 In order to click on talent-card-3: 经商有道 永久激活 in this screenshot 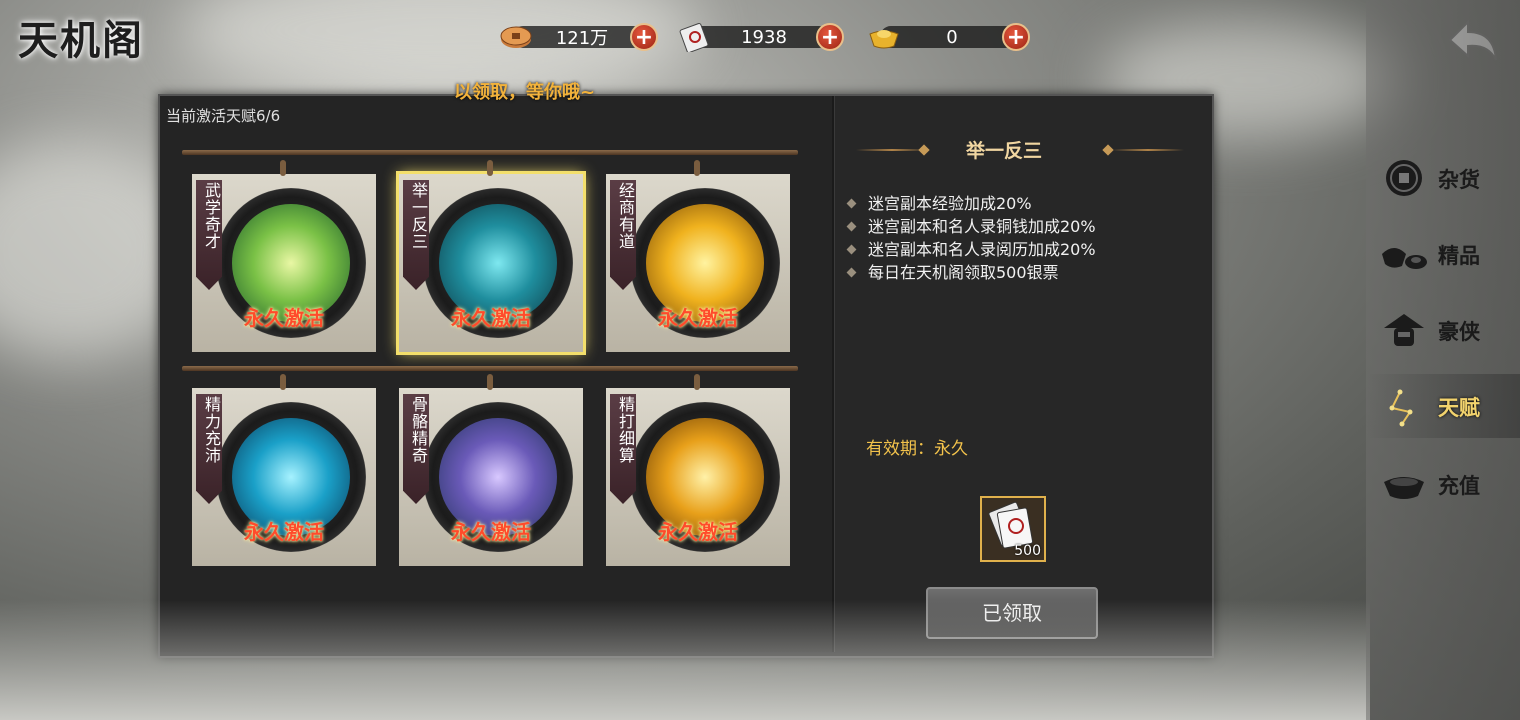, I will do `click(698, 256)`.